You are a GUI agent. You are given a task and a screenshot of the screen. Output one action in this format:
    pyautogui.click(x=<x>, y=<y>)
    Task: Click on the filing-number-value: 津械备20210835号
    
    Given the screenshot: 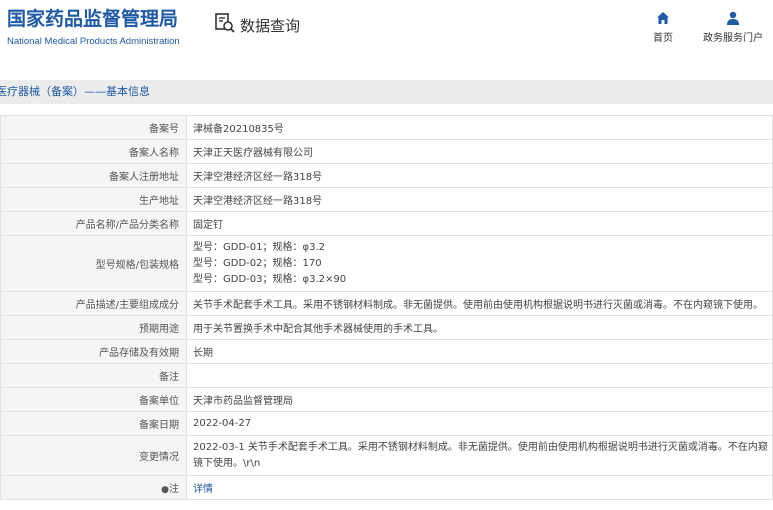 What is the action you would take?
    pyautogui.click(x=479, y=127)
    